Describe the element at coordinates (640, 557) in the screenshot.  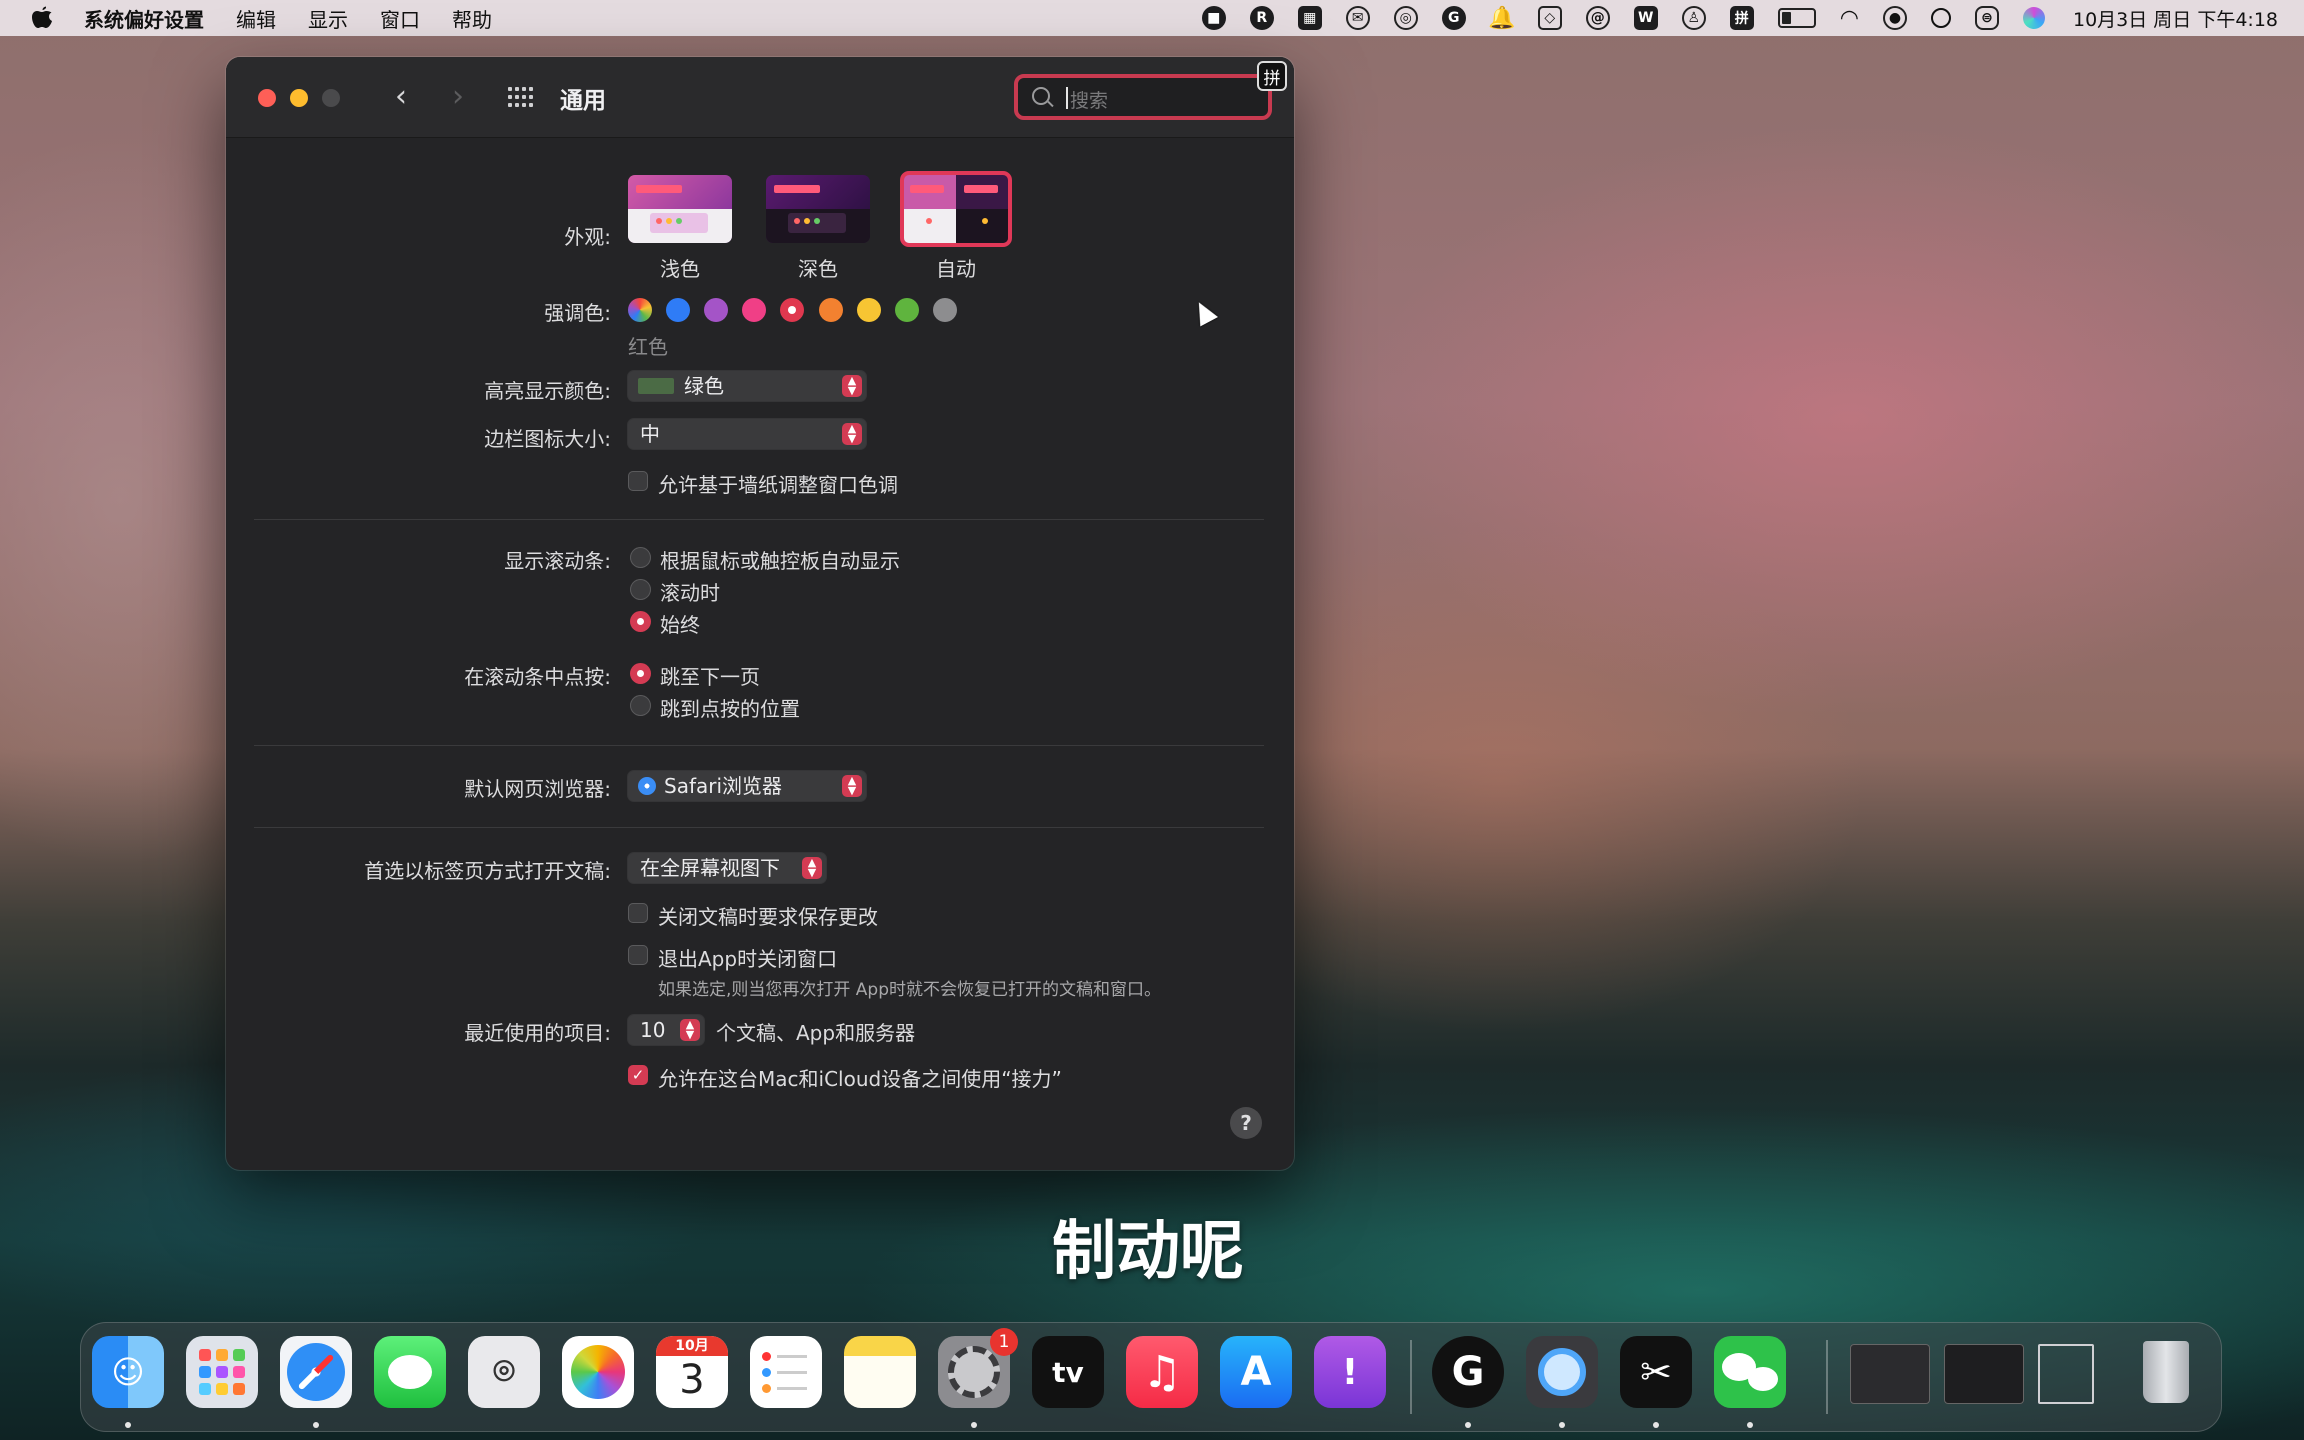
I see `scrollbar-auto-radio` at that location.